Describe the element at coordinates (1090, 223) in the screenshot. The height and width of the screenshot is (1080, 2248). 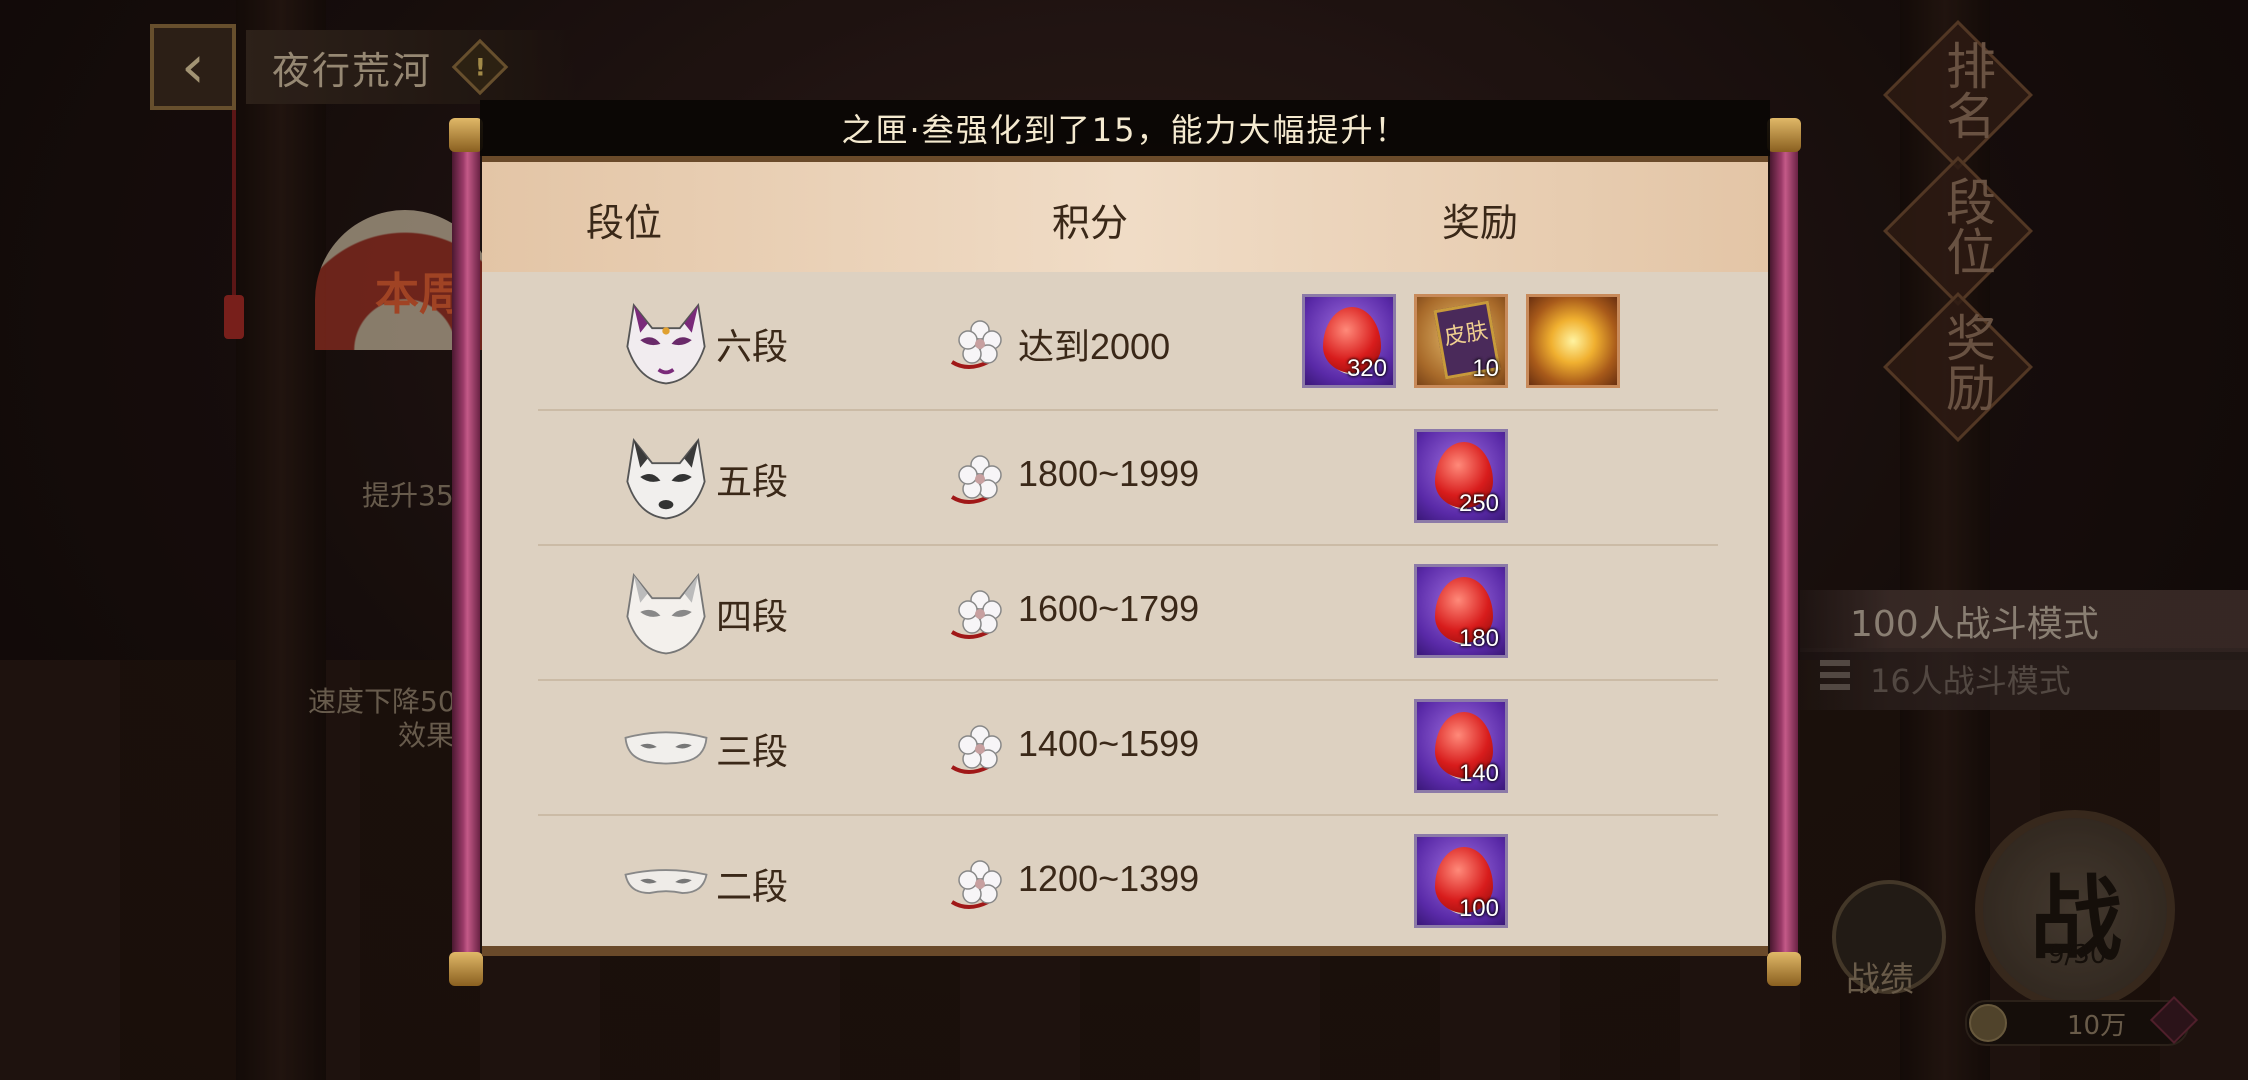
I see `header-score: 积分` at that location.